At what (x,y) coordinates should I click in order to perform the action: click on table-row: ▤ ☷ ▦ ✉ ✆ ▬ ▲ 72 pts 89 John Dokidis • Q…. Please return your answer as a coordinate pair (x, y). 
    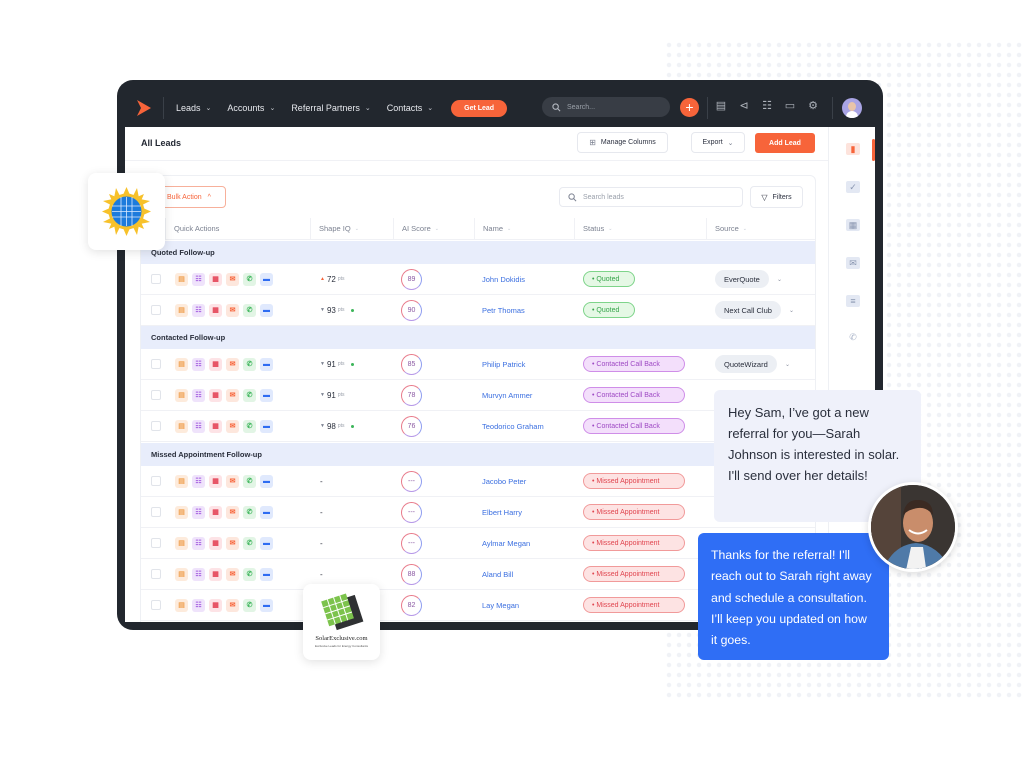
    Looking at the image, I should click on (478, 279).